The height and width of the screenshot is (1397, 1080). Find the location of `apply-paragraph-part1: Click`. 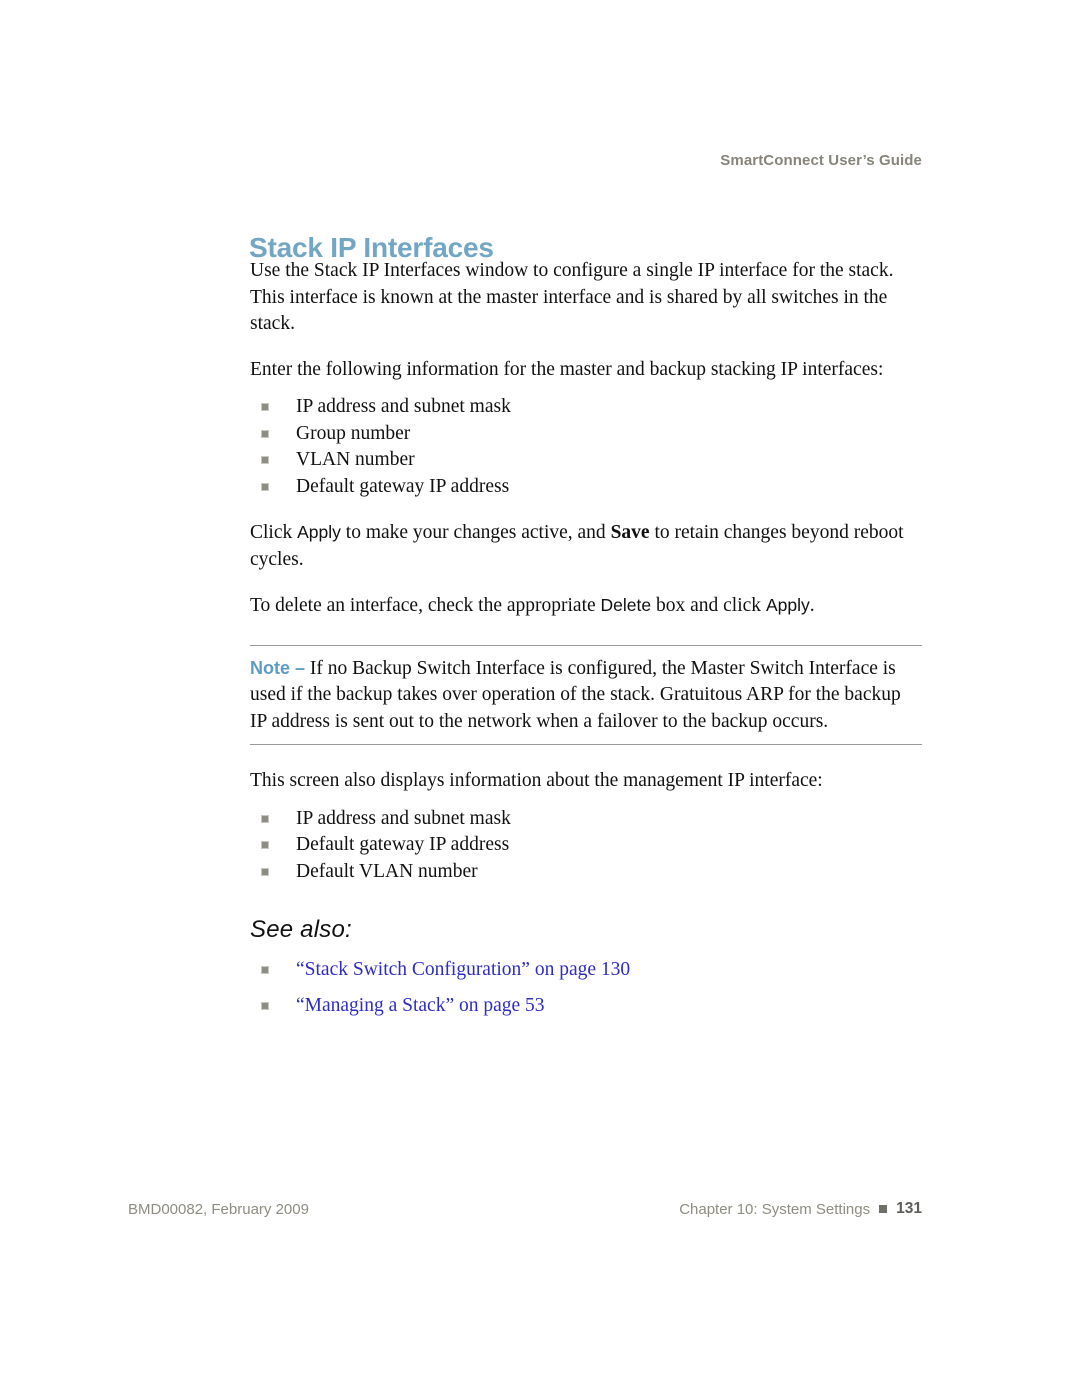

apply-paragraph-part1: Click is located at coordinates (274, 532).